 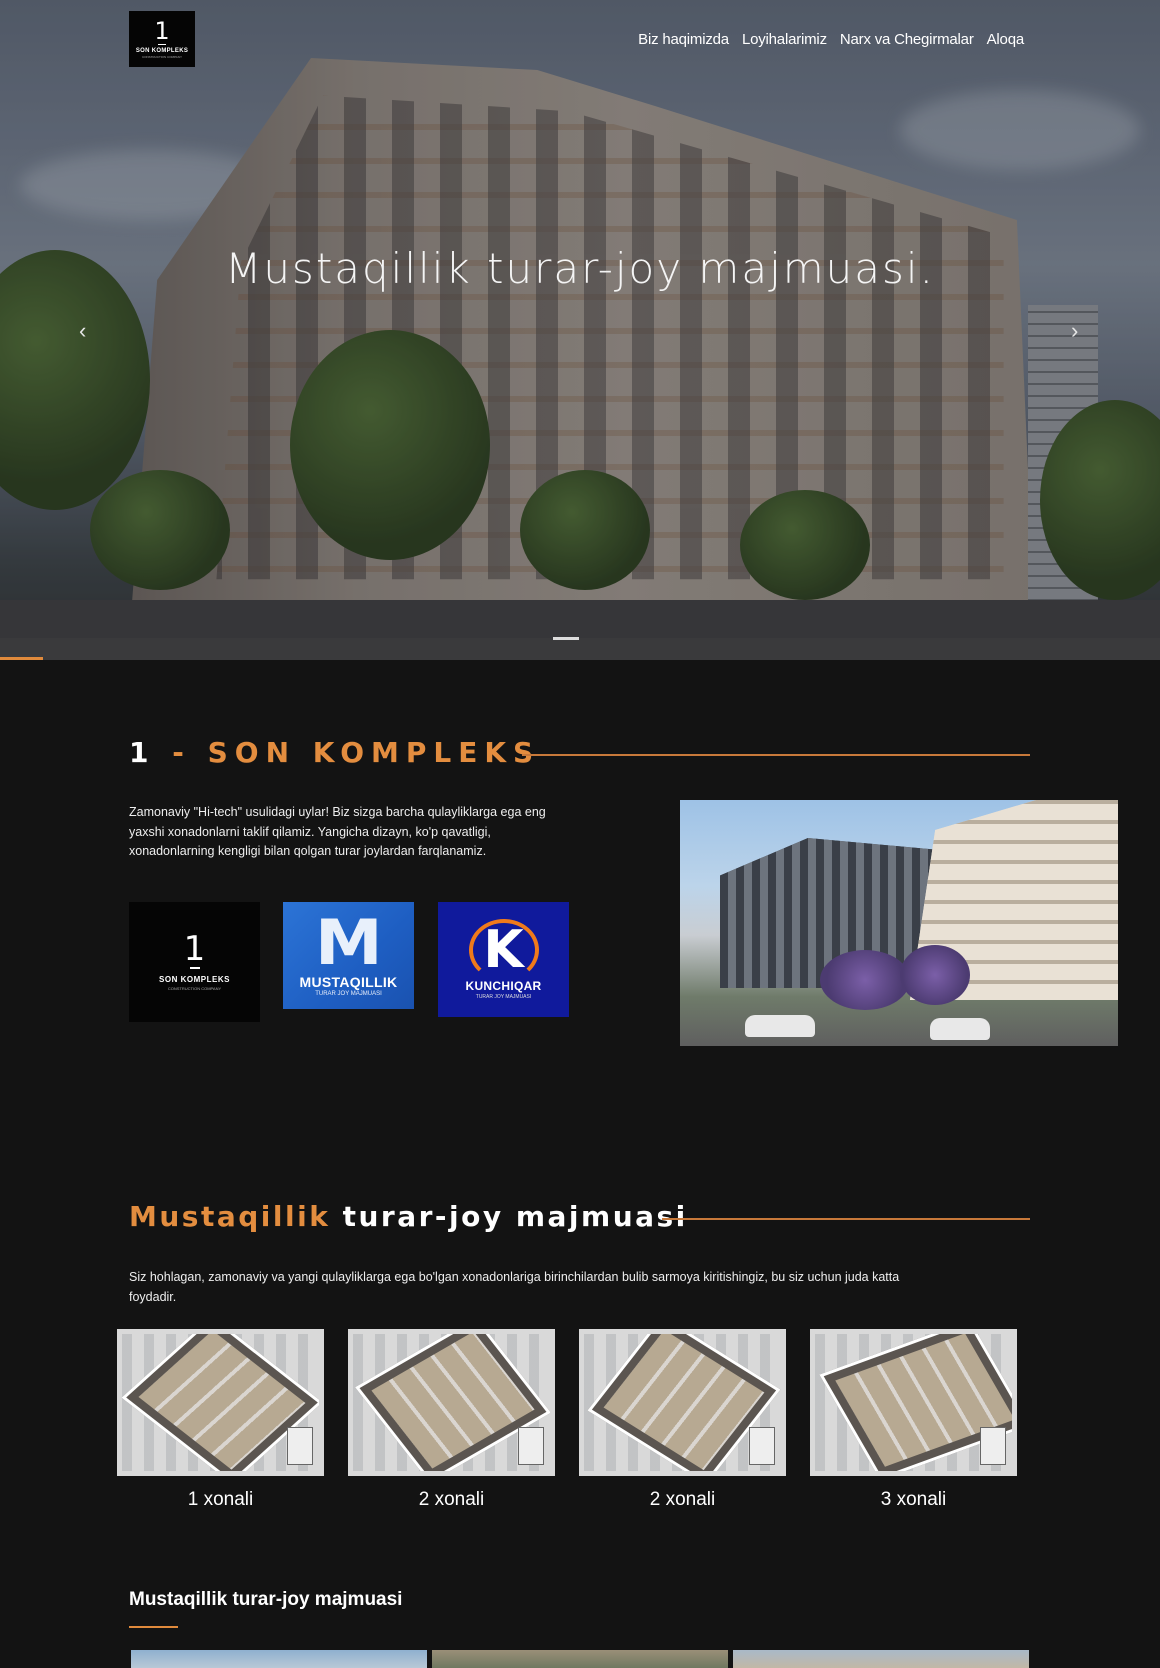 What do you see at coordinates (144, 1216) in the screenshot?
I see `complex-title-first: M` at bounding box center [144, 1216].